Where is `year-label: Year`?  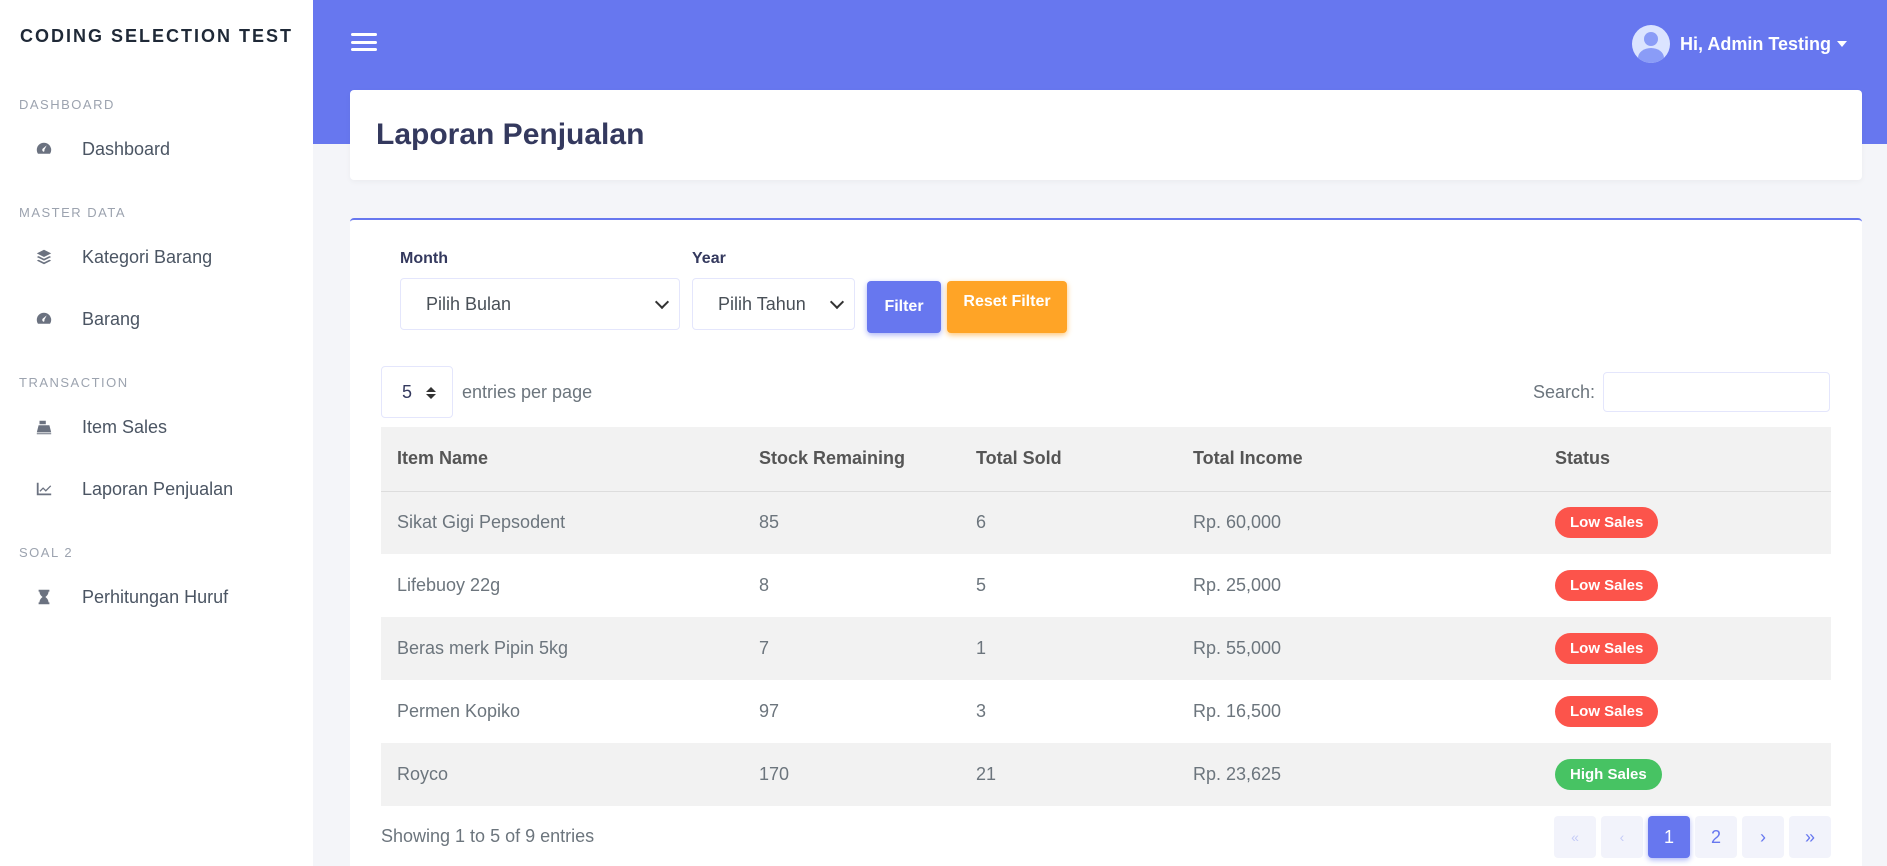
year-label: Year is located at coordinates (709, 258).